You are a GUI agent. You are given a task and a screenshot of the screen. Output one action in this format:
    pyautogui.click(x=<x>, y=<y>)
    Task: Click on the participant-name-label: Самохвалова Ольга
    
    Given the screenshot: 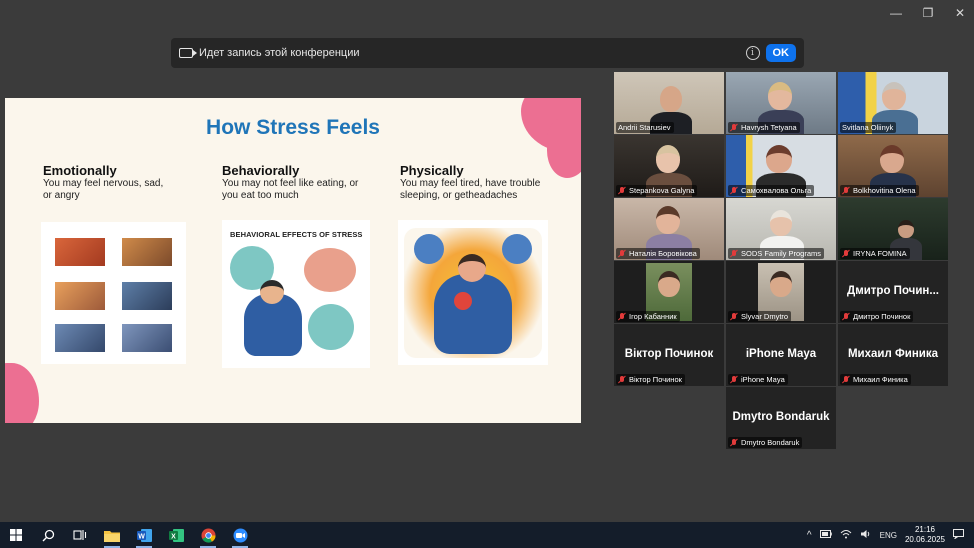 What is the action you would take?
    pyautogui.click(x=771, y=190)
    